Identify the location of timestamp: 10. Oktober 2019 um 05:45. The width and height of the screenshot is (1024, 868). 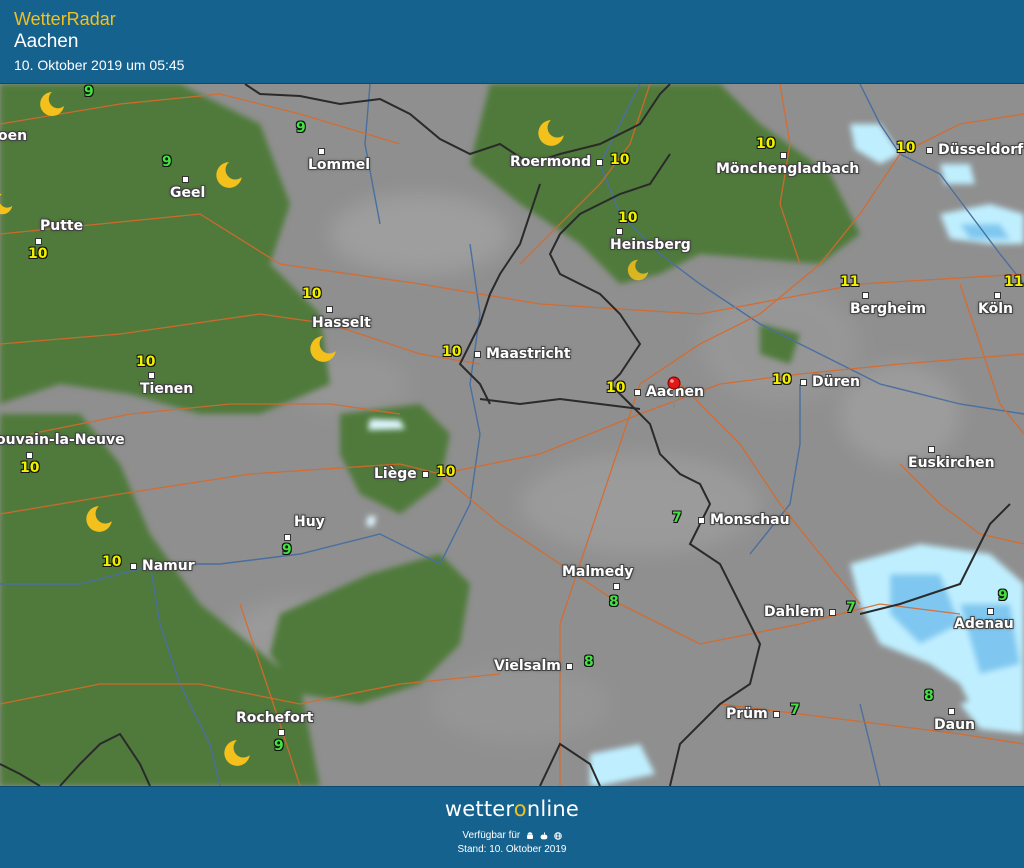
(99, 65).